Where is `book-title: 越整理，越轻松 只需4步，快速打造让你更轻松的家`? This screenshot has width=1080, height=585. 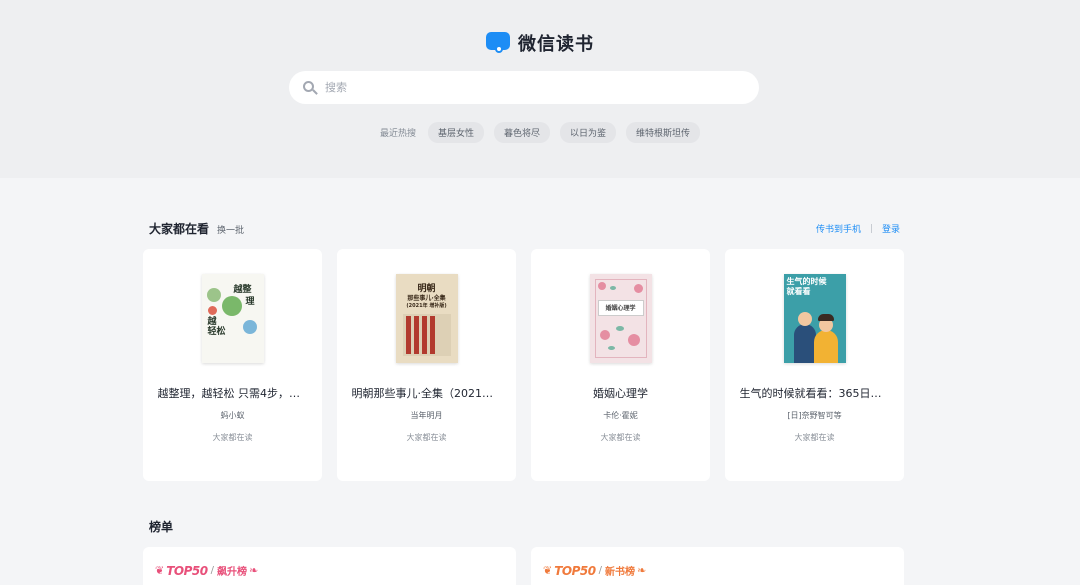
book-title: 越整理，越轻松 只需4步，快速打造让你更轻松的家 is located at coordinates (233, 393).